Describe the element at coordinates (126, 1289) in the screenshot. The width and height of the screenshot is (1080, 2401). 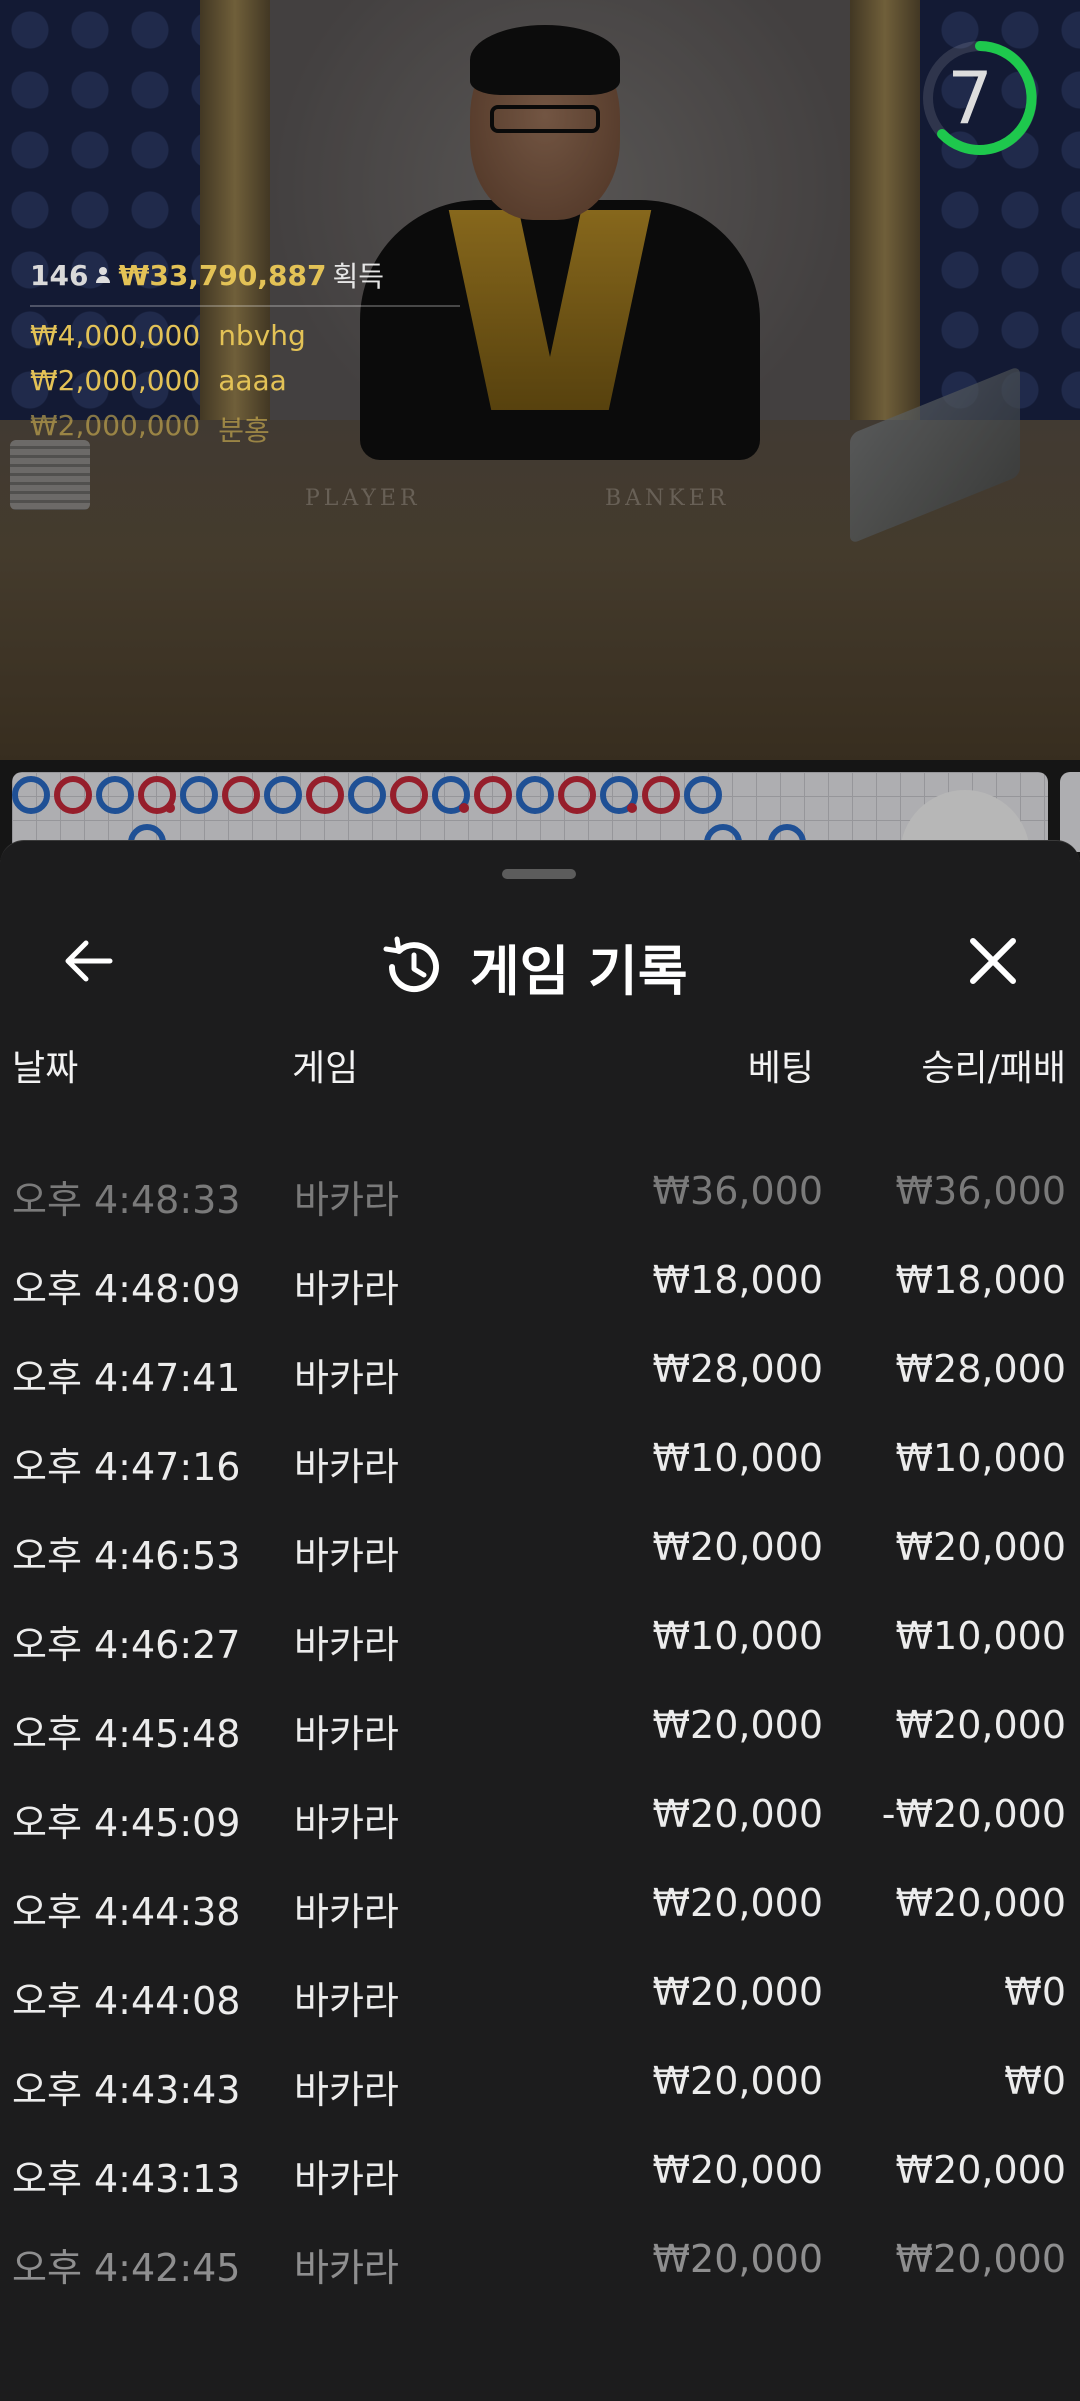
I see `row-date: 오후 4:48:09` at that location.